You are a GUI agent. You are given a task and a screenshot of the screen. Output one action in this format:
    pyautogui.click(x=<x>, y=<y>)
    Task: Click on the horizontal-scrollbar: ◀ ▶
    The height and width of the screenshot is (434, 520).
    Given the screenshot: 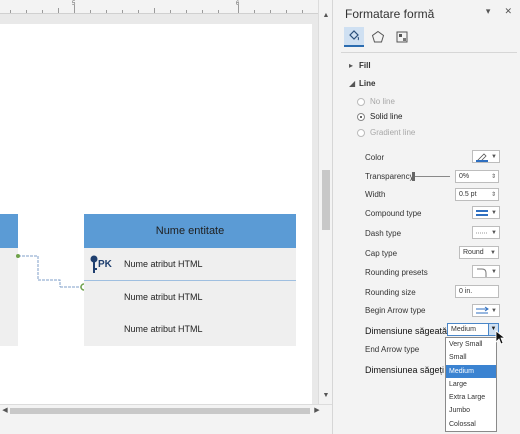 What is the action you would take?
    pyautogui.click(x=166, y=410)
    